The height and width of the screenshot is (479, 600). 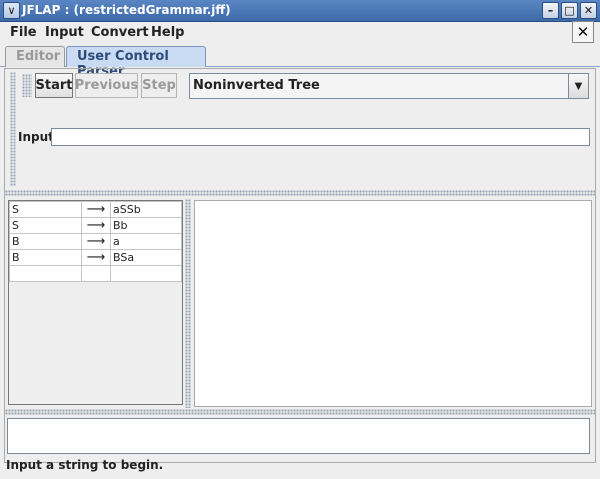 What do you see at coordinates (300, 11) in the screenshot?
I see `title-bar: ∨ JFLAP : (restrictedGrammar.jff) – □ ✕` at bounding box center [300, 11].